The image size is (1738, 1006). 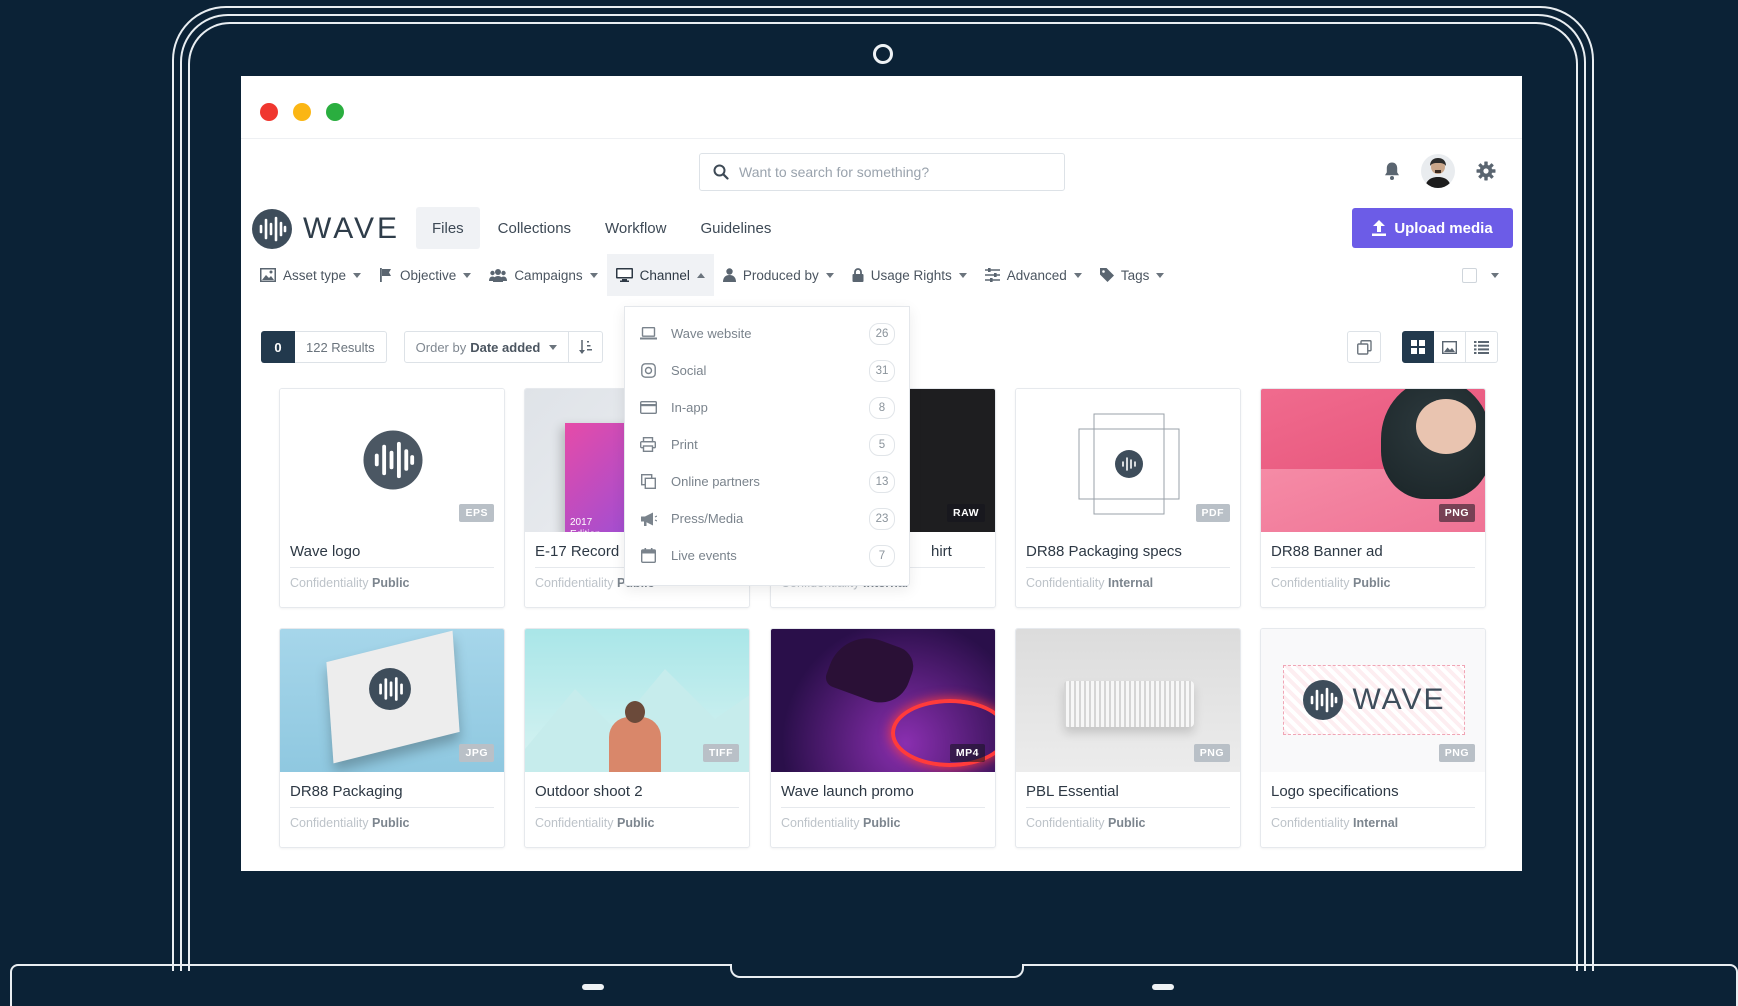 What do you see at coordinates (767, 370) in the screenshot?
I see `channel-option-social: Social 31` at bounding box center [767, 370].